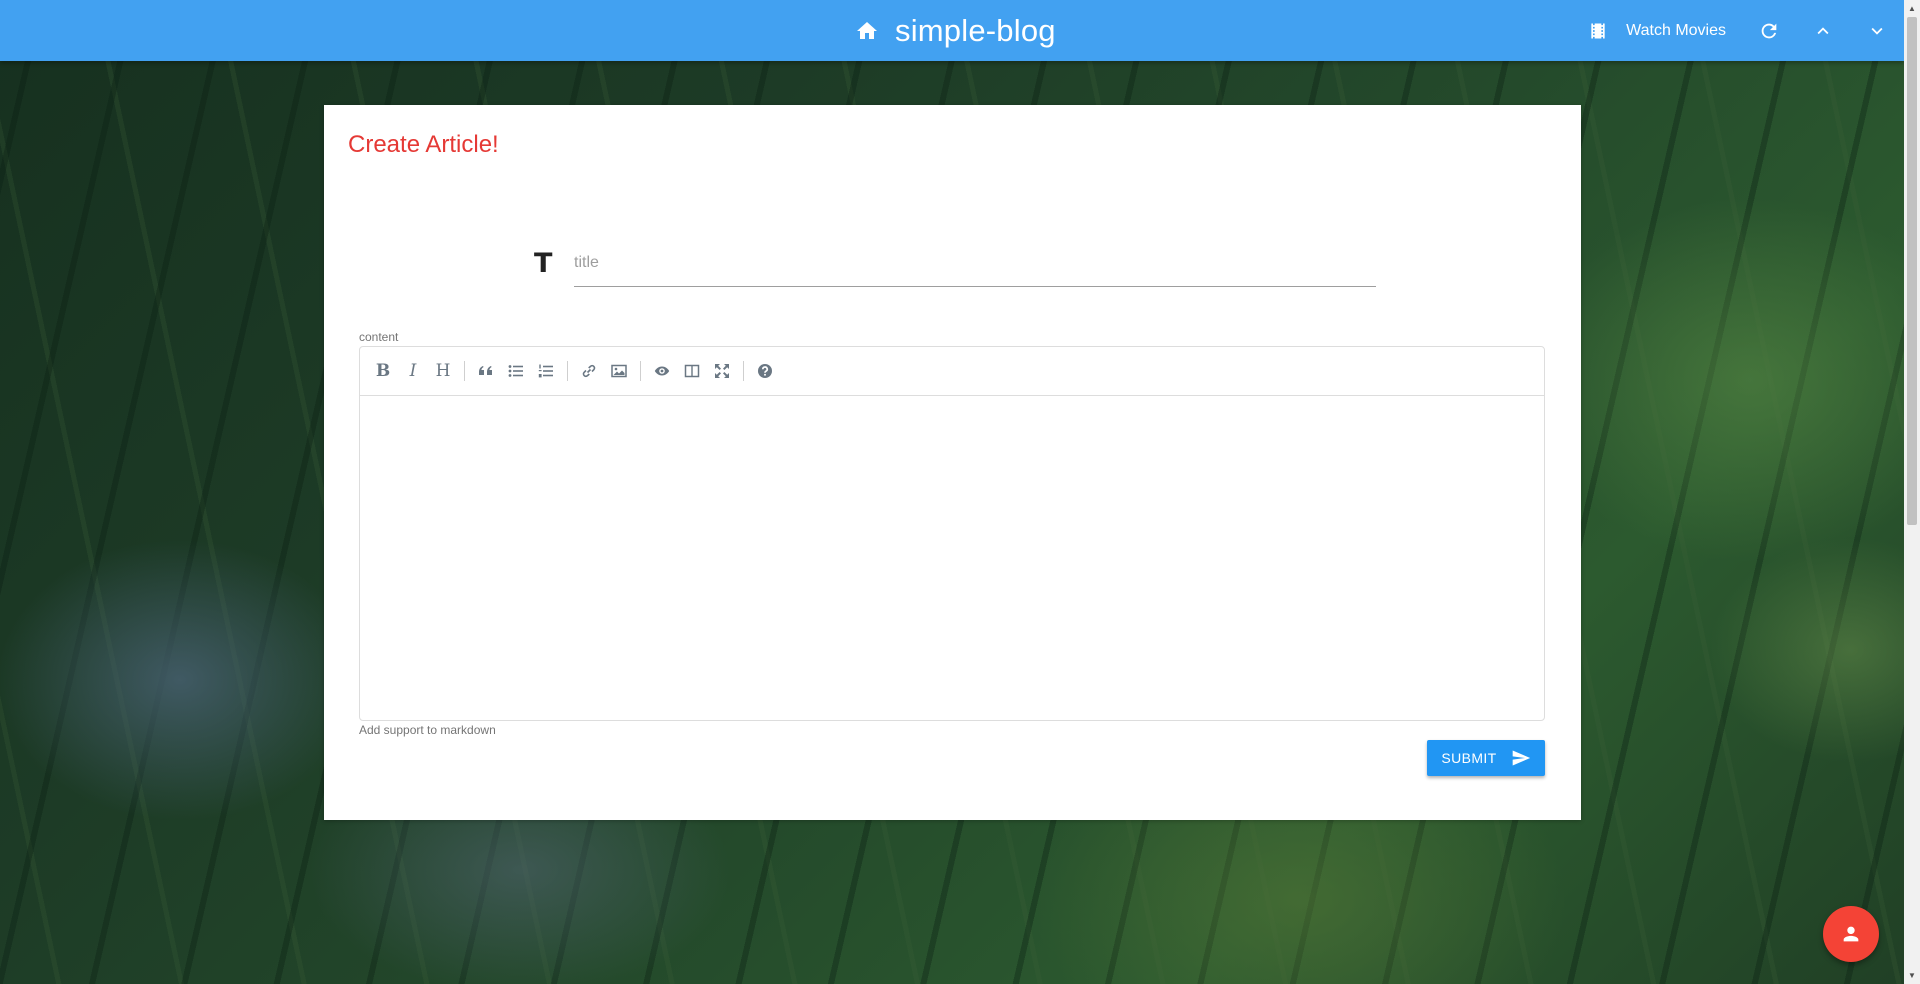 The width and height of the screenshot is (1920, 984). I want to click on link-button, so click(589, 371).